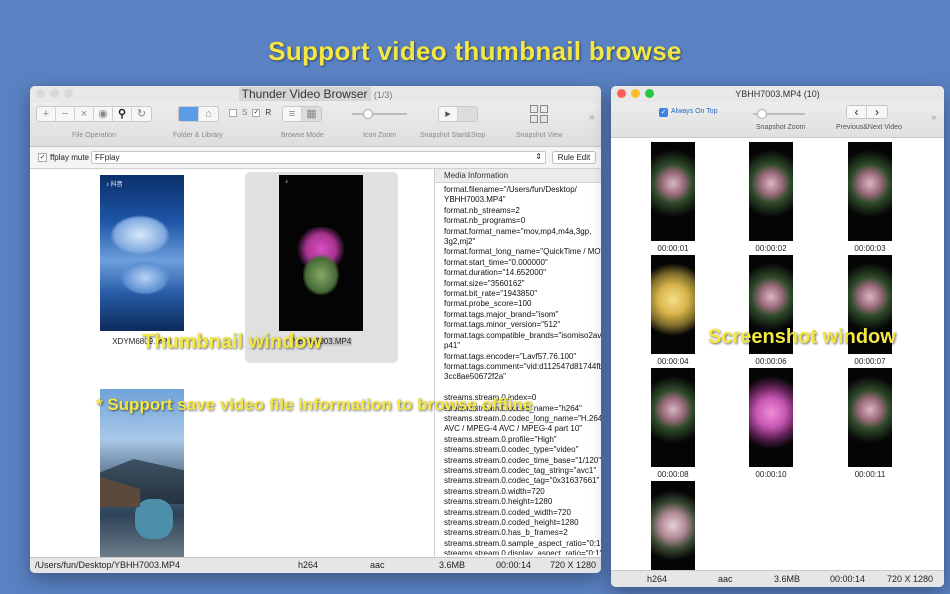 The height and width of the screenshot is (594, 950). Describe the element at coordinates (787, 579) in the screenshot. I see `status-size: 3.6MB` at that location.